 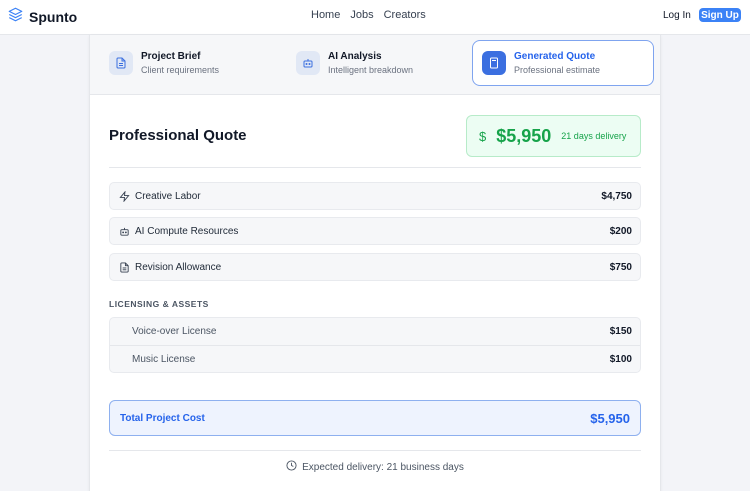 What do you see at coordinates (180, 70) in the screenshot?
I see `step-subtitle: Client requirements` at bounding box center [180, 70].